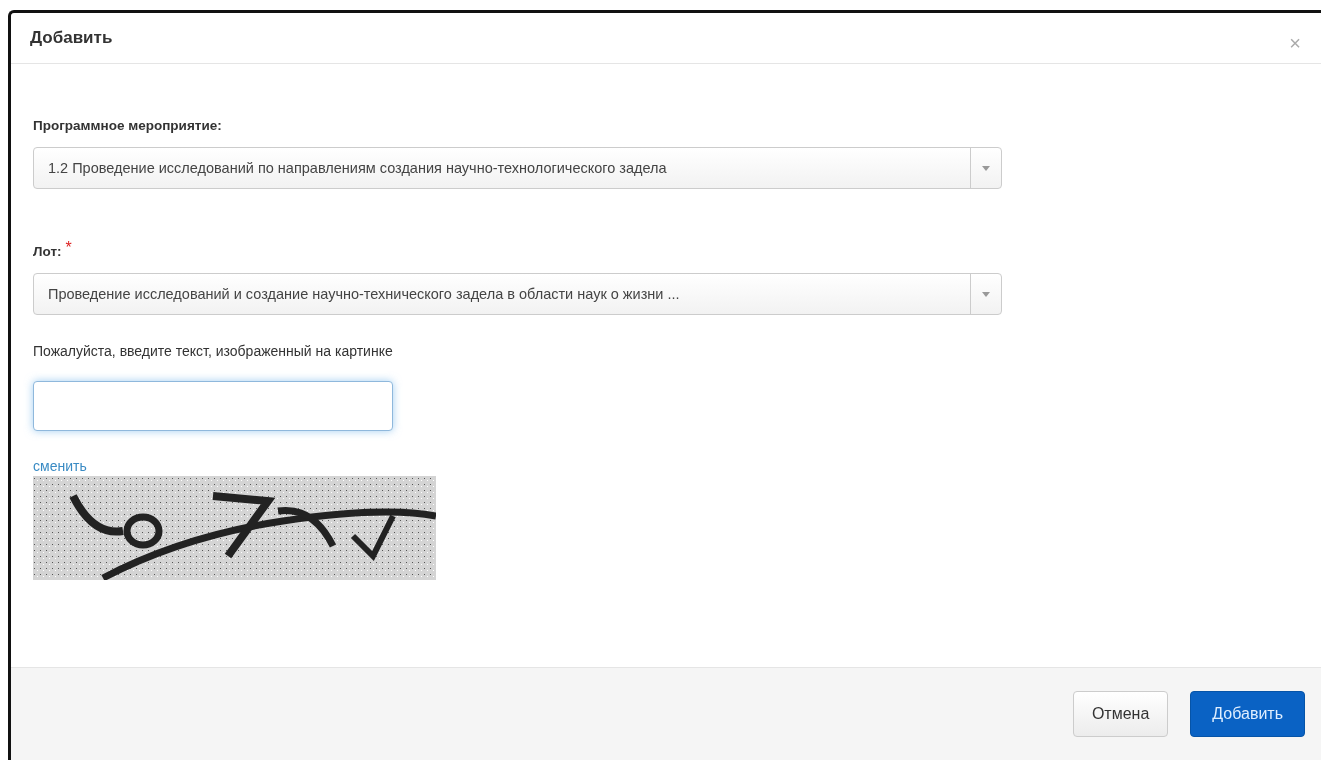  I want to click on dropdown: 1.2 Проведение исследований по направлениям создания научно-технологического задела, so click(517, 168).